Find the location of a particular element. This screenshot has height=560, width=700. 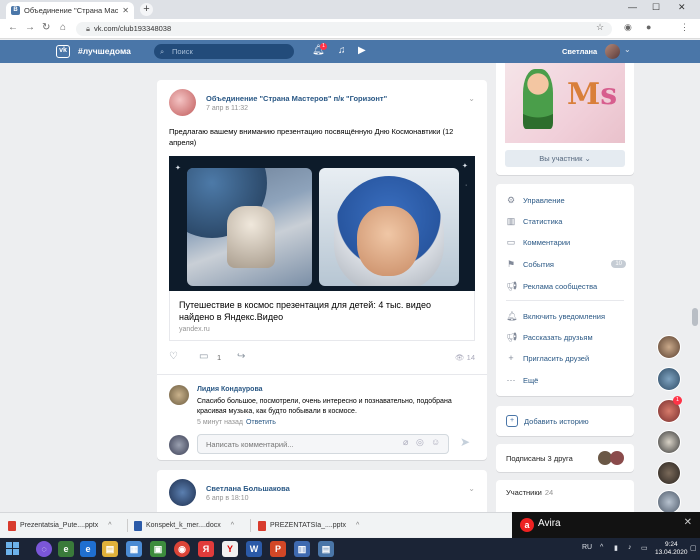

post-date: 6 апр в 18:10 is located at coordinates (227, 498).